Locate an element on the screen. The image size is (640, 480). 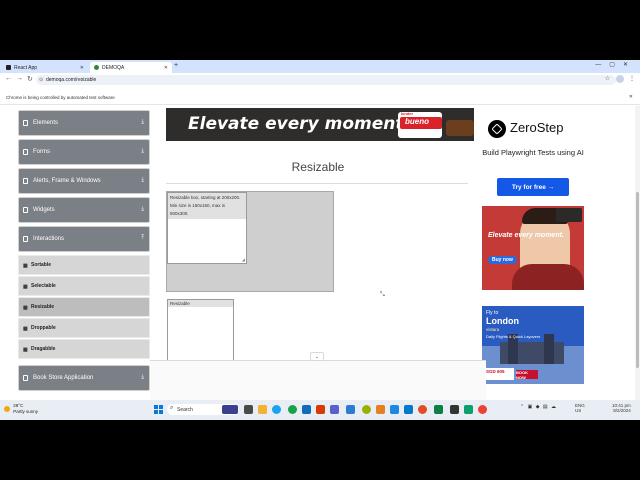
banner-slogan: Elevate every moment. is located at coordinates (299, 124).